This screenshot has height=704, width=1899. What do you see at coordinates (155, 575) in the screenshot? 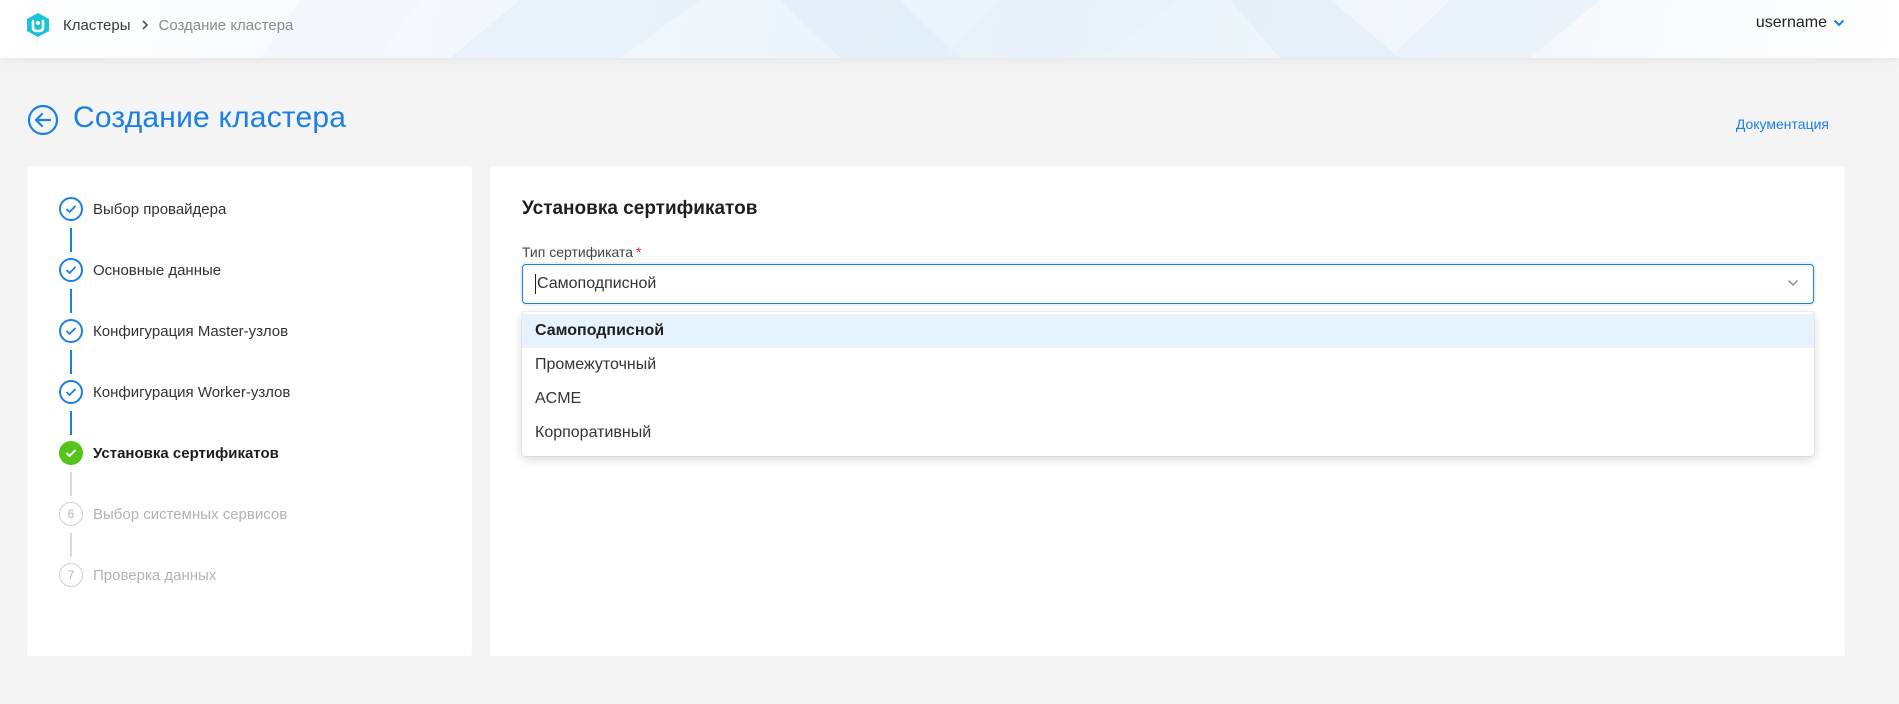
I see `step-label: Проверка данных` at bounding box center [155, 575].